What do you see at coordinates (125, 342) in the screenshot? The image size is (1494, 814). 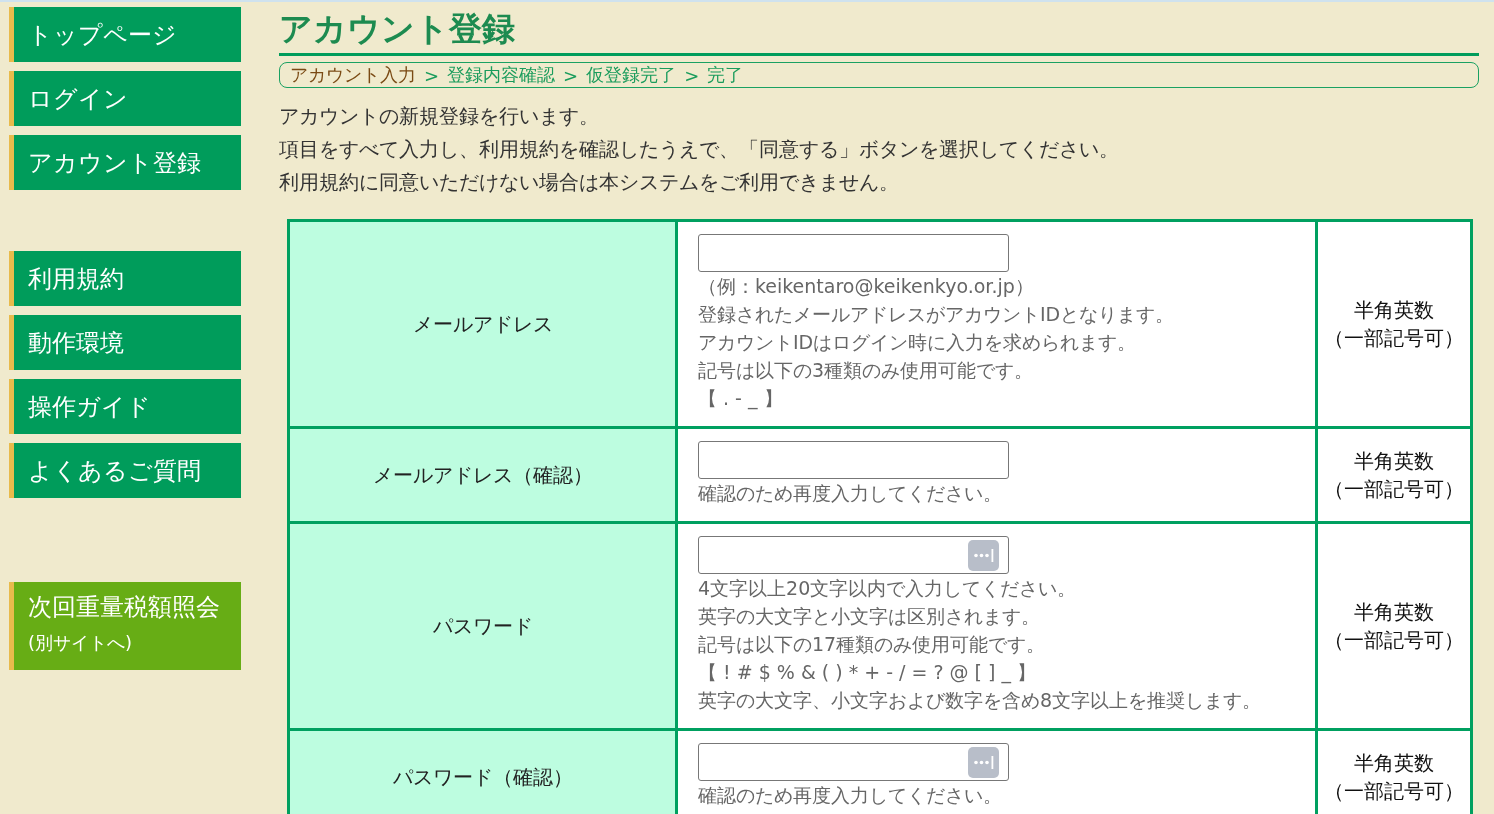 I see `sidebar-link: 動作環境` at bounding box center [125, 342].